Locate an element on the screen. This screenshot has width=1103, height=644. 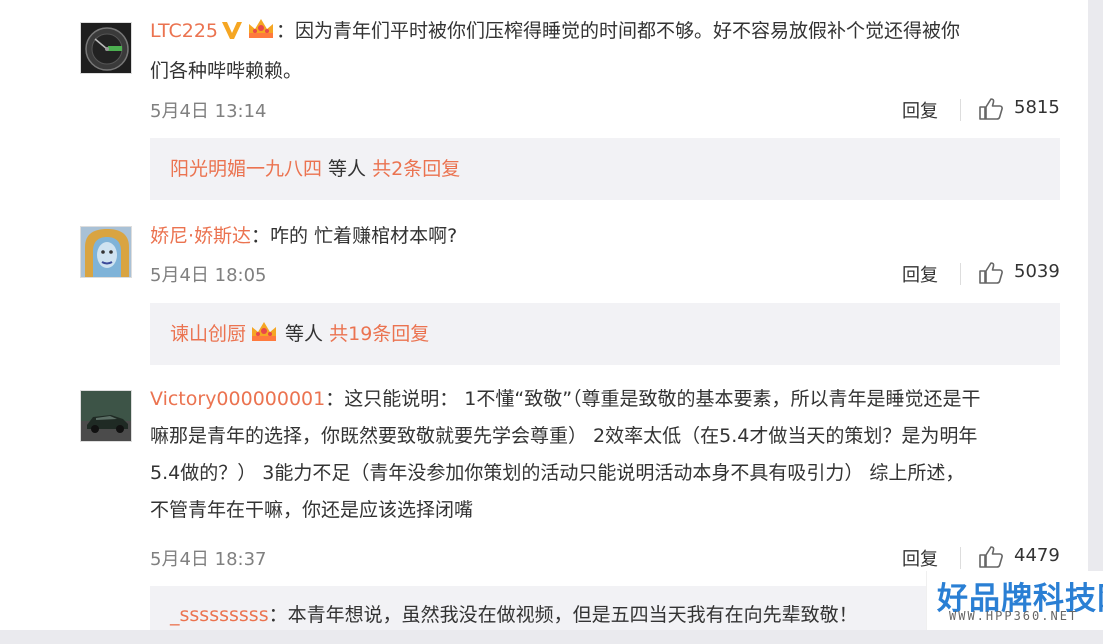
character-avatar-icon is located at coordinates (106, 252).